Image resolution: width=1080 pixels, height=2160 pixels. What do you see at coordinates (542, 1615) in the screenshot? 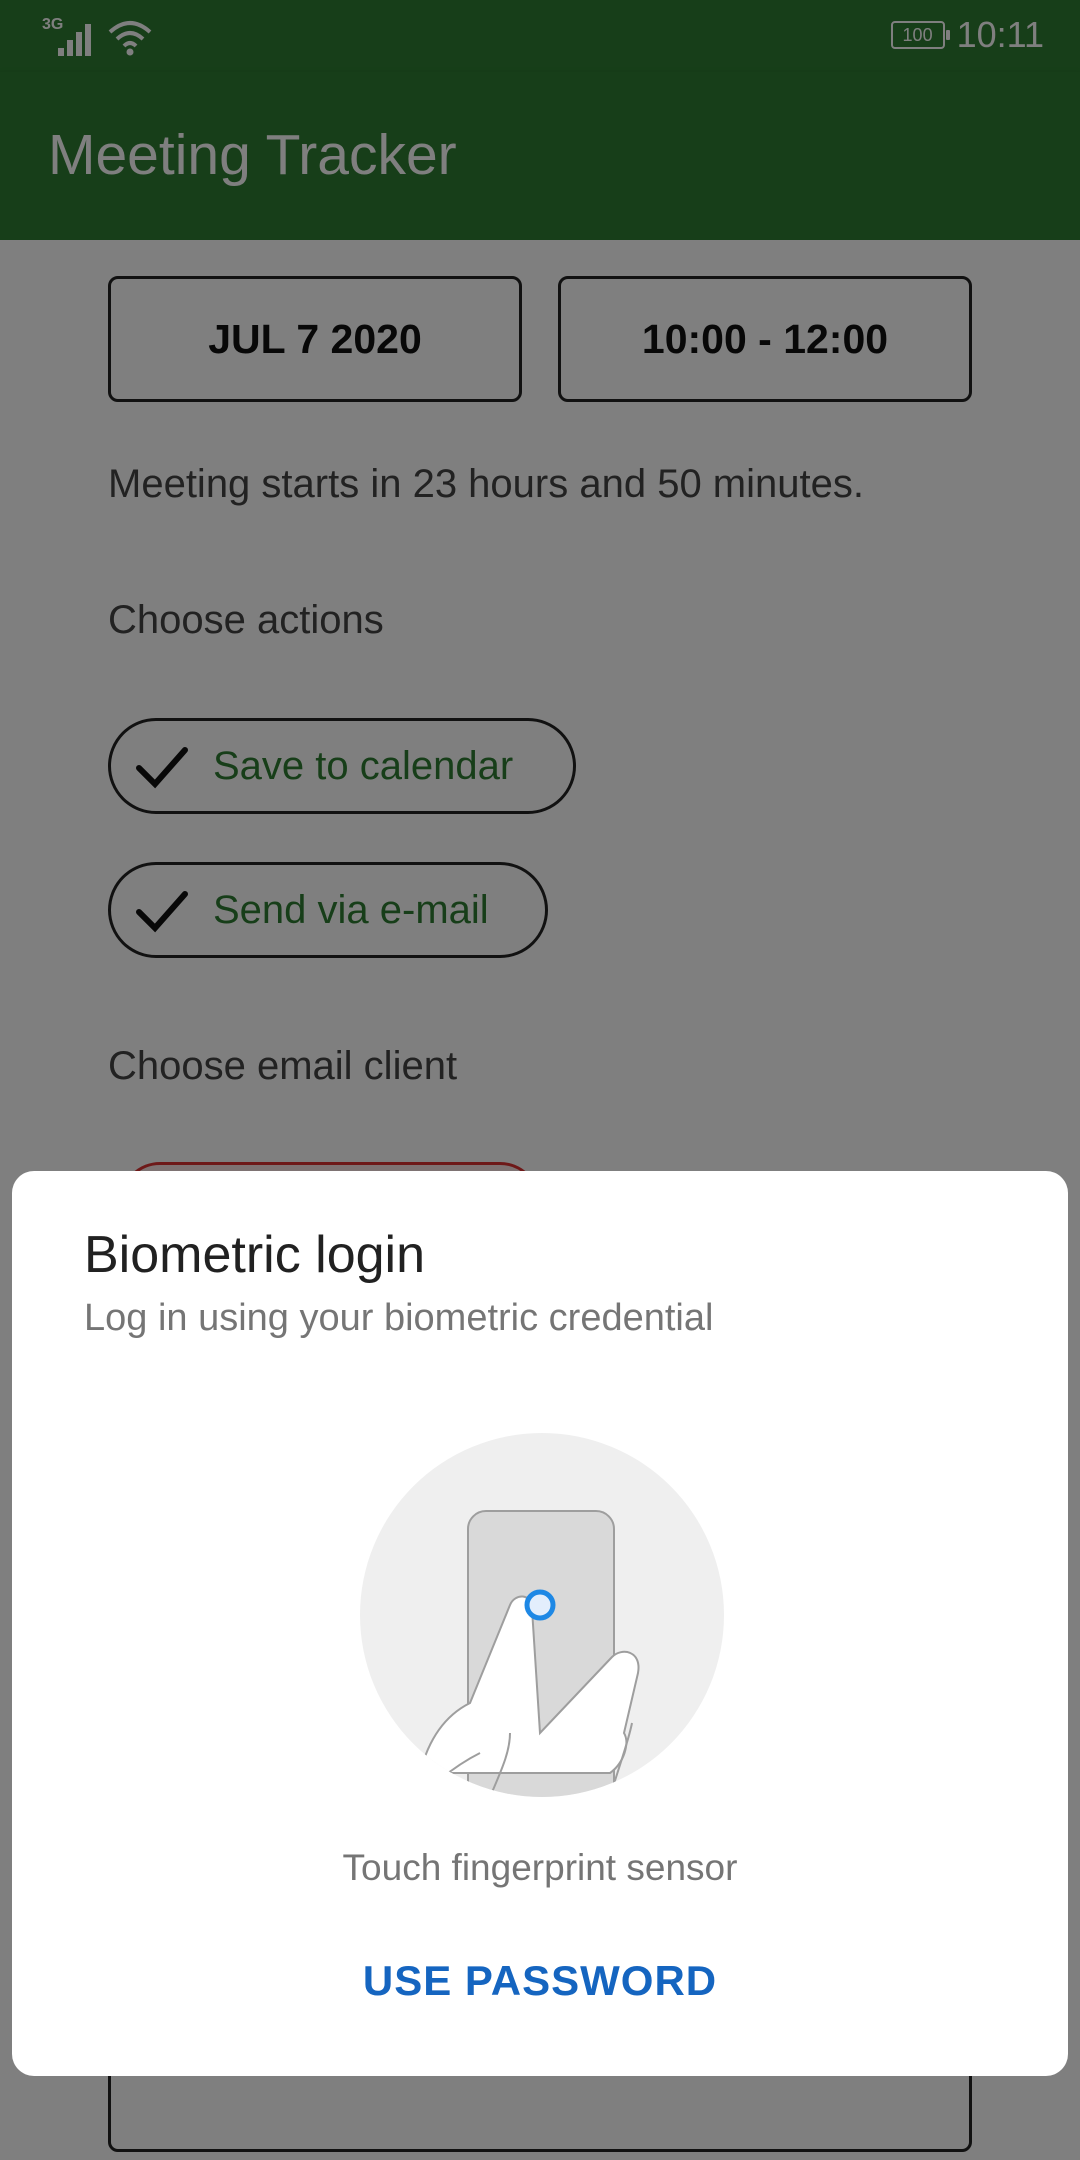
I see `fingerprint-sensor-illustration` at bounding box center [542, 1615].